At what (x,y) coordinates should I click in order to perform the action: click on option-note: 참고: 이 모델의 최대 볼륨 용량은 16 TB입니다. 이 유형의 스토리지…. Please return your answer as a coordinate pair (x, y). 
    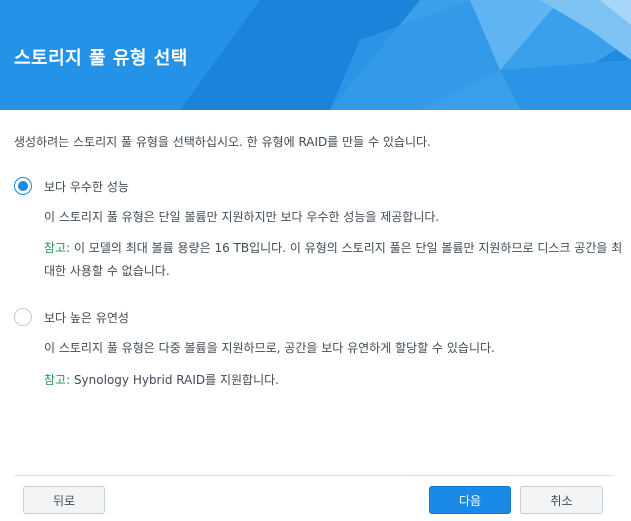
    Looking at the image, I should click on (334, 260).